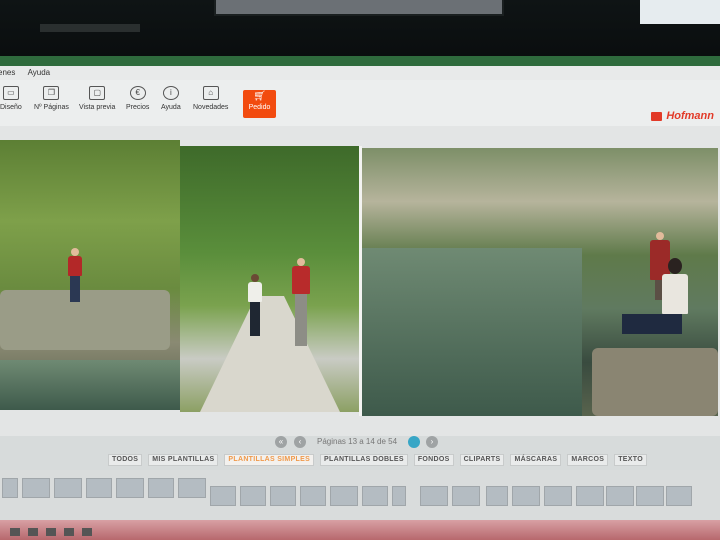 The height and width of the screenshot is (540, 720). Describe the element at coordinates (270, 354) in the screenshot. I see `gravel-path` at that location.